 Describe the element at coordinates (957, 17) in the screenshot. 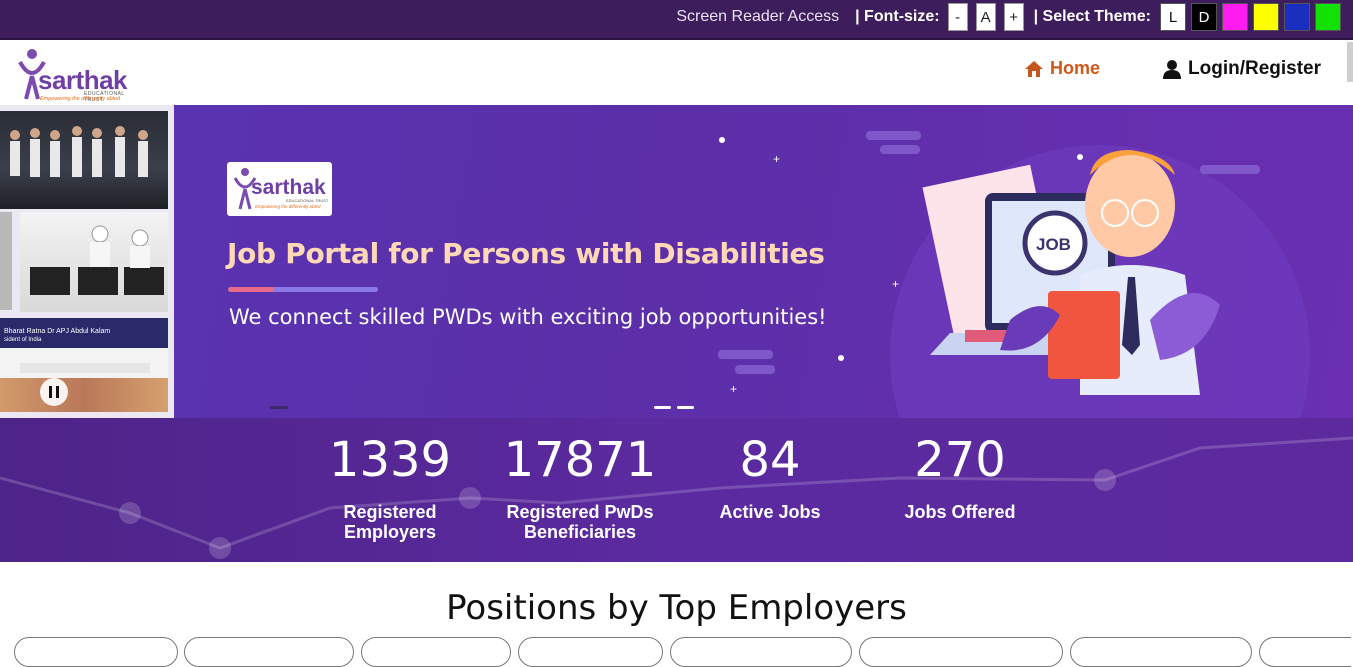

I see `font-decrease-button: -` at that location.